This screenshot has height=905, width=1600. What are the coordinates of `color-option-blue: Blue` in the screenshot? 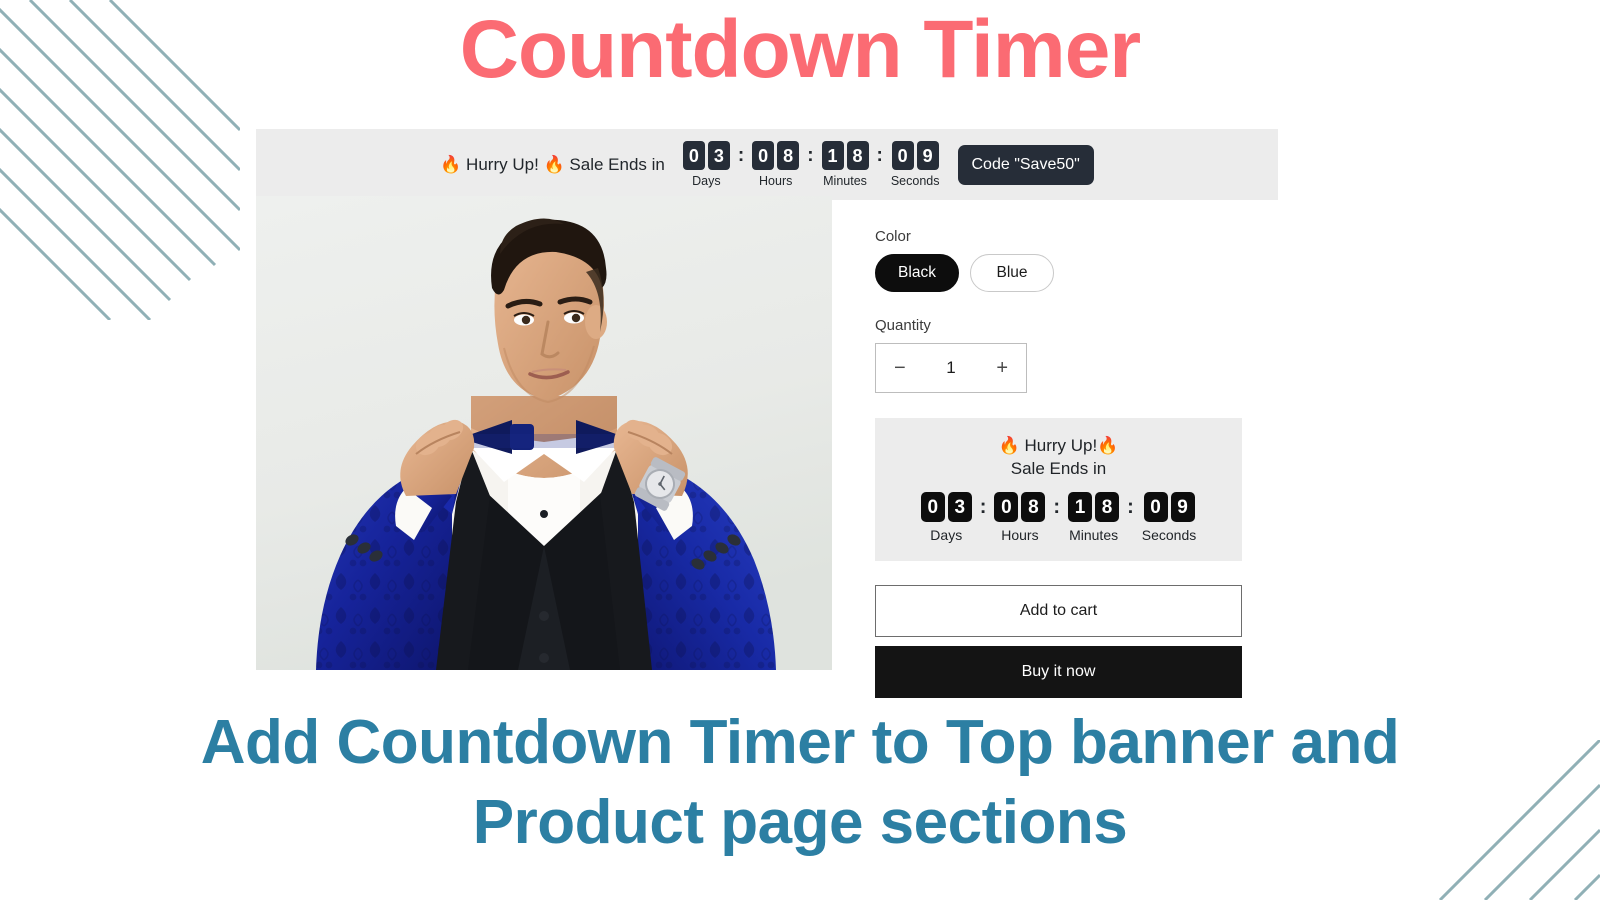 It's located at (1012, 273).